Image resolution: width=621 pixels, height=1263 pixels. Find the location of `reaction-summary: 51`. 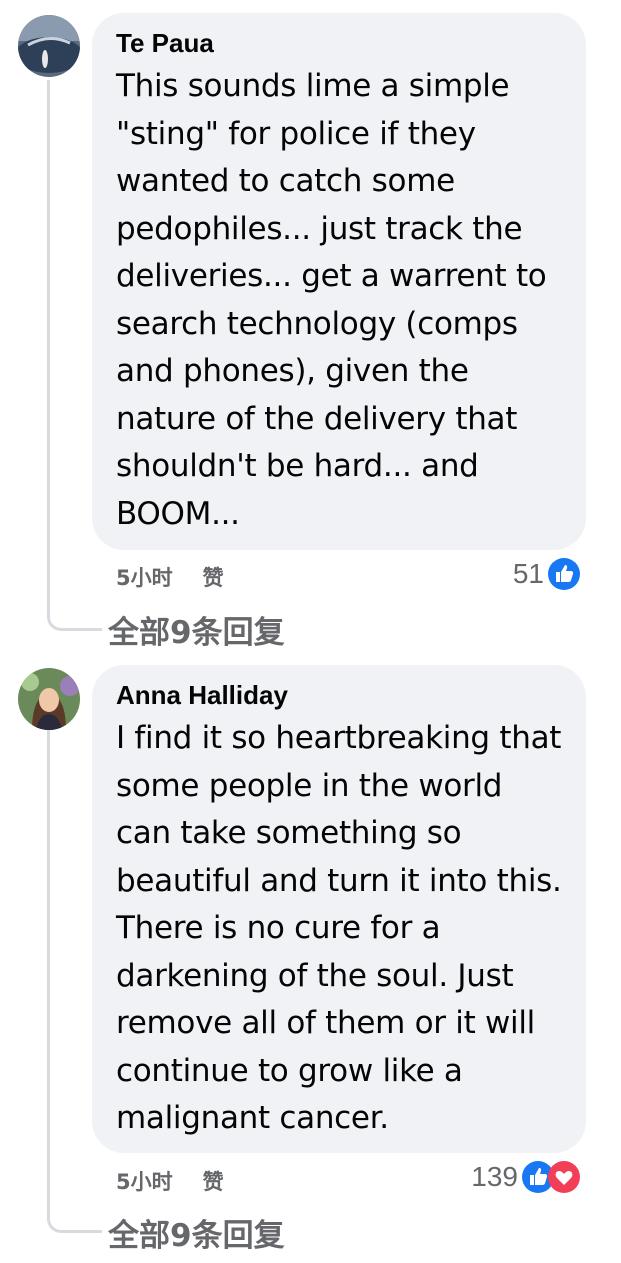

reaction-summary: 51 is located at coordinates (546, 574).